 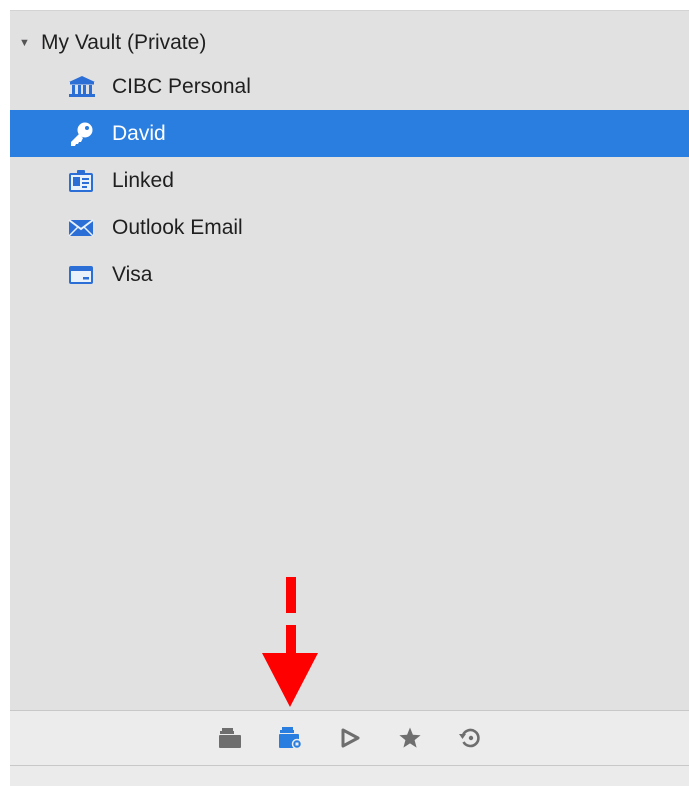 I want to click on star-icon, so click(x=410, y=738).